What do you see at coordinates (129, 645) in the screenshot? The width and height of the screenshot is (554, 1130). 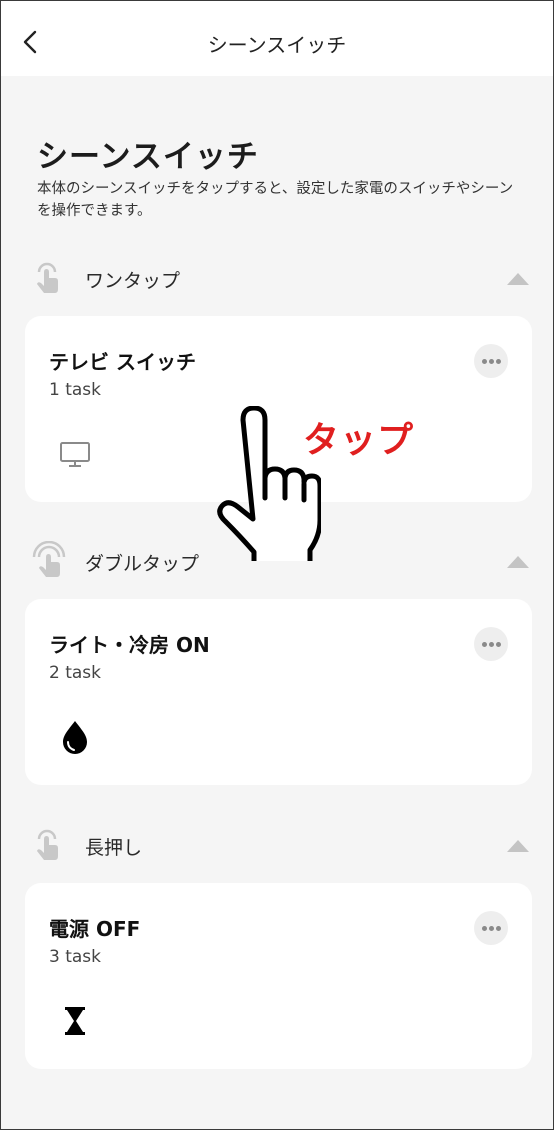 I see `card-title: ライト・冷房 ON` at bounding box center [129, 645].